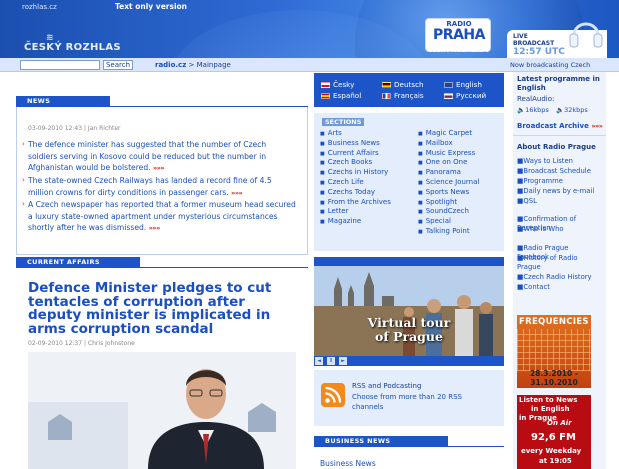 This screenshot has height=469, width=619. Describe the element at coordinates (162, 410) in the screenshot. I see `minister-photo` at that location.